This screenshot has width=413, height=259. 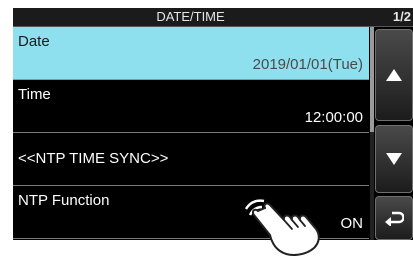 I want to click on section-header-label: <<NTP TIME SYNC>>, so click(x=93, y=158).